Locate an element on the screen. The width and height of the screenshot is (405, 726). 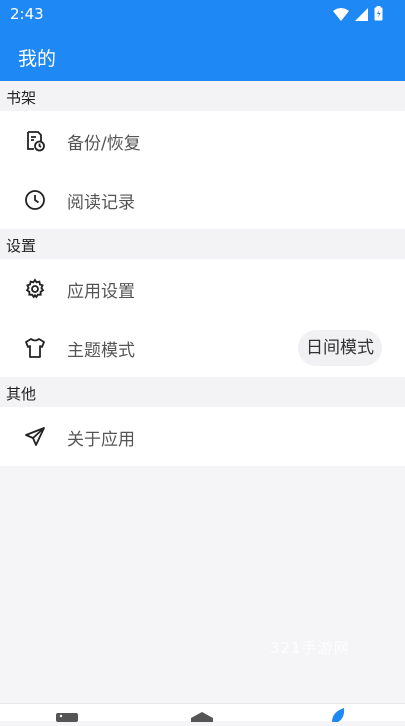
cellular-signal-icon is located at coordinates (361, 15).